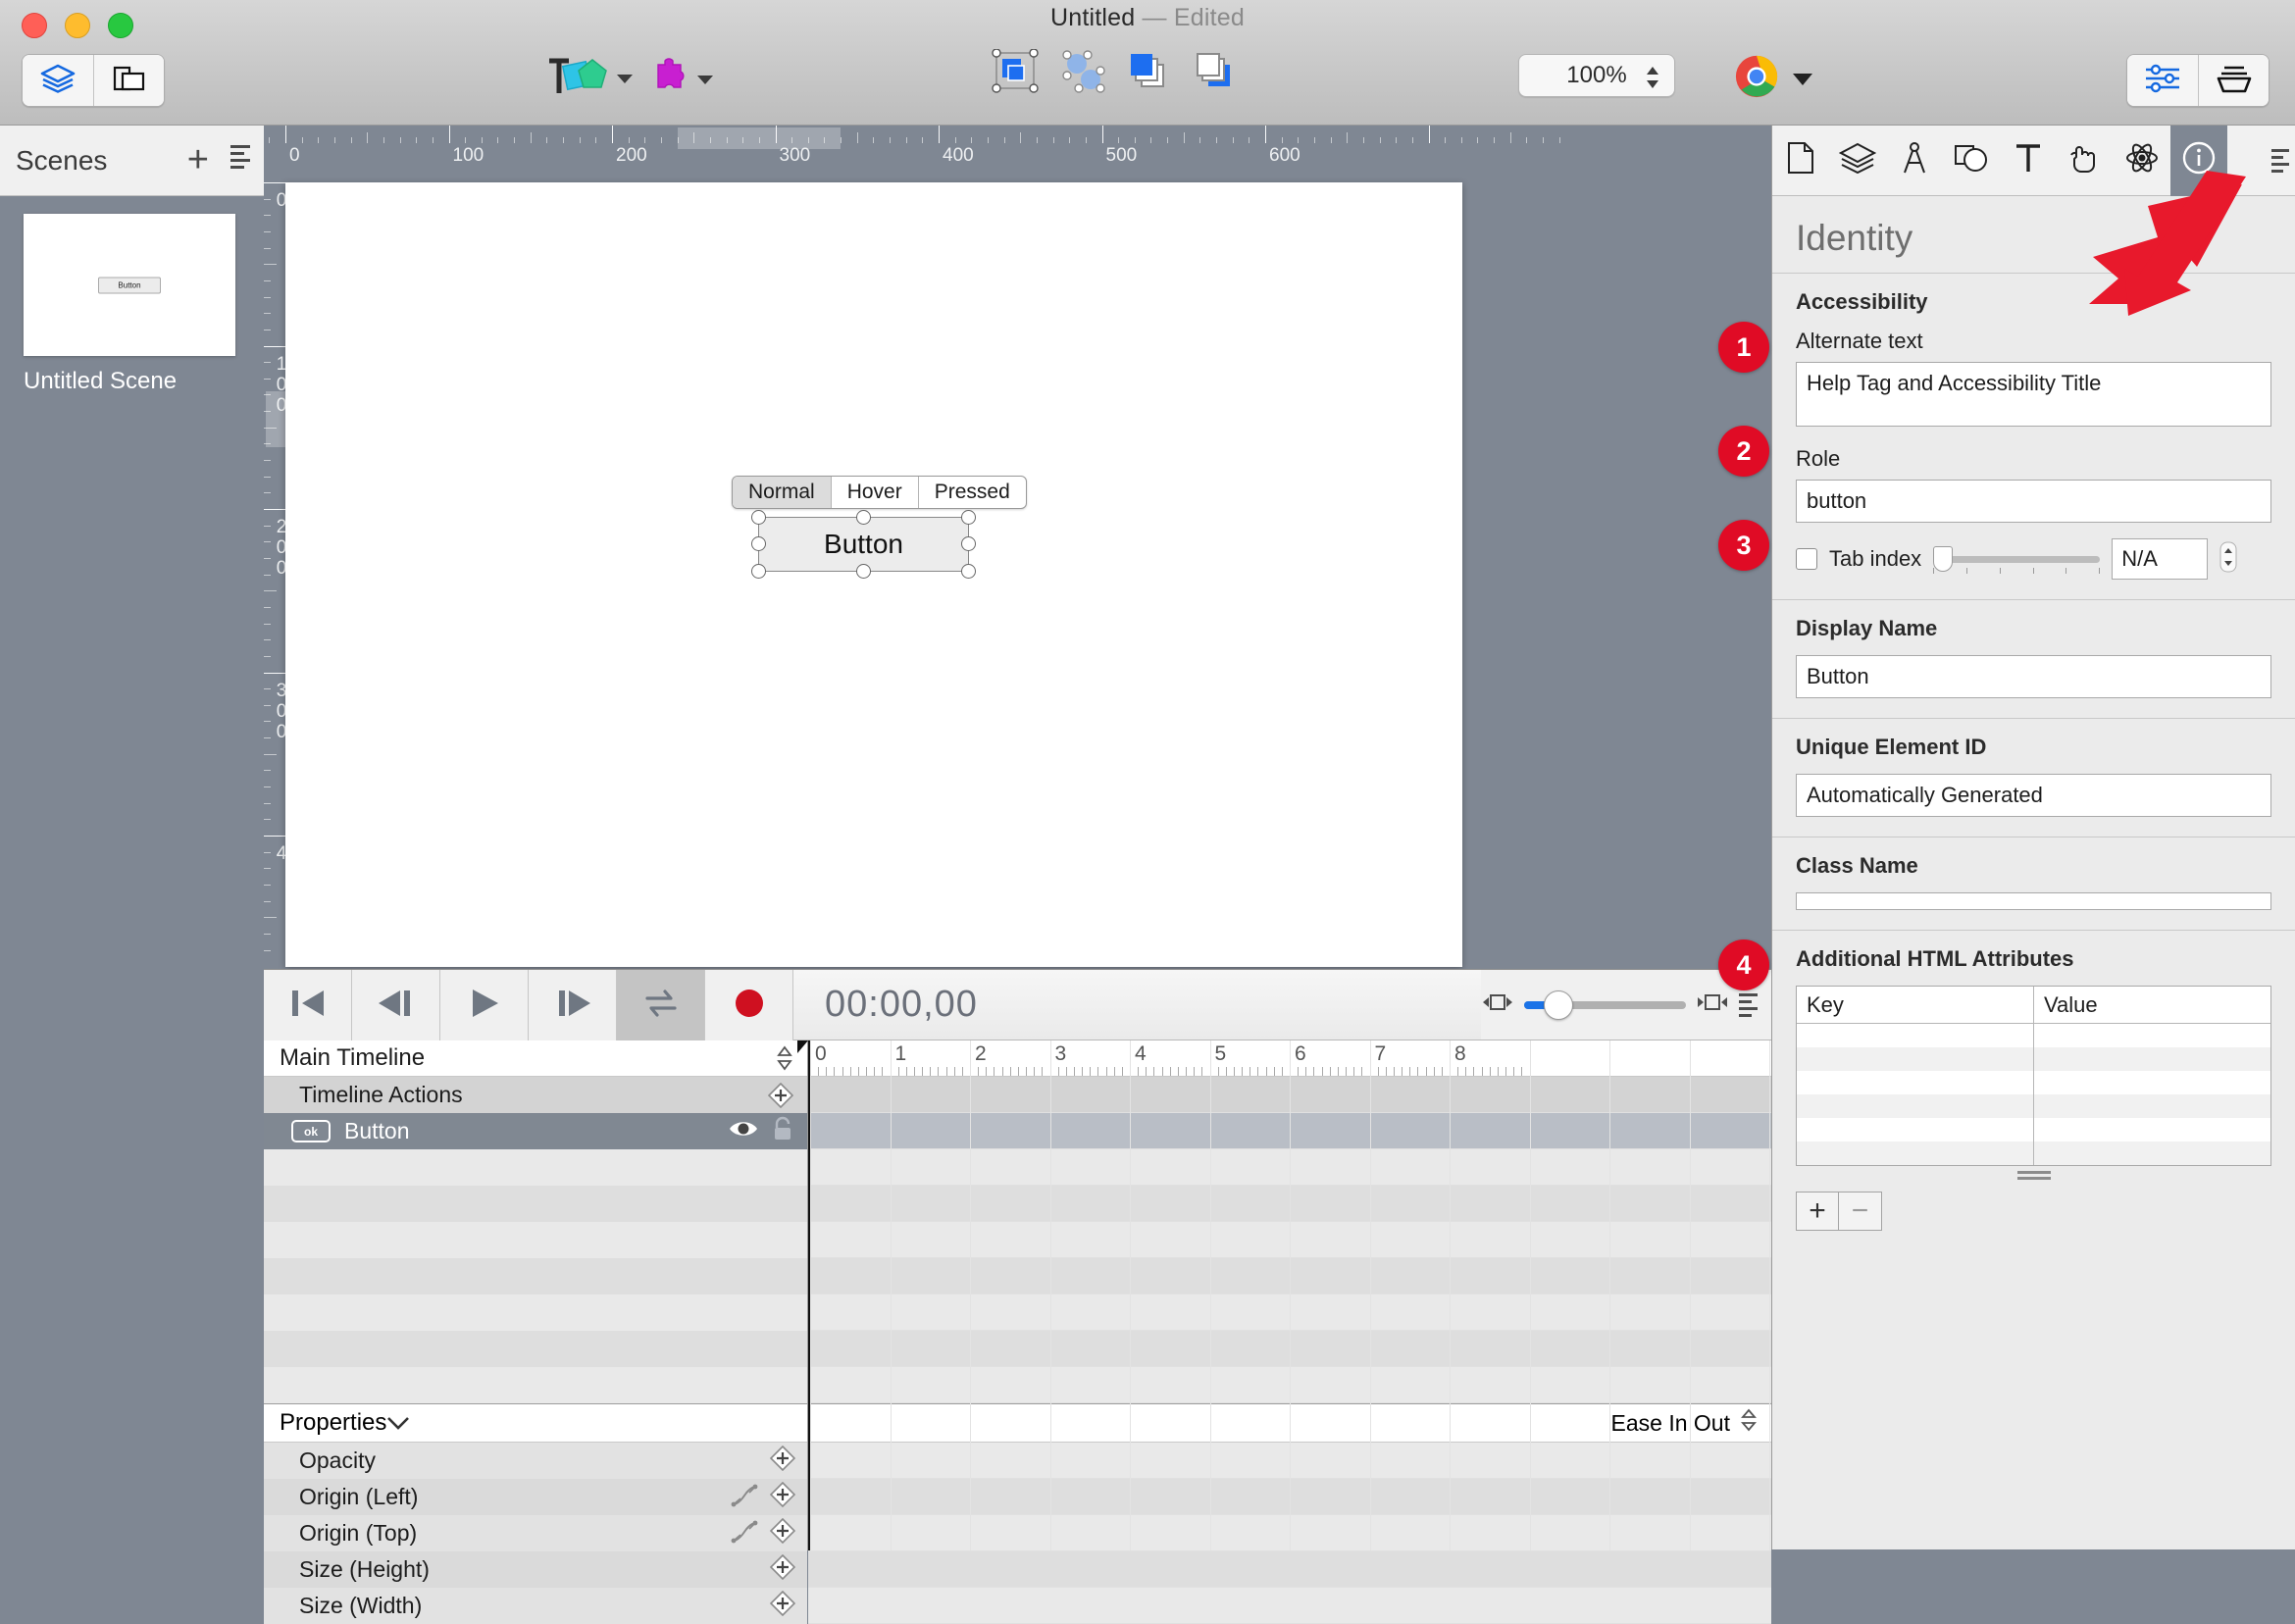  Describe the element at coordinates (2033, 676) in the screenshot. I see `display-name-field: Button` at that location.